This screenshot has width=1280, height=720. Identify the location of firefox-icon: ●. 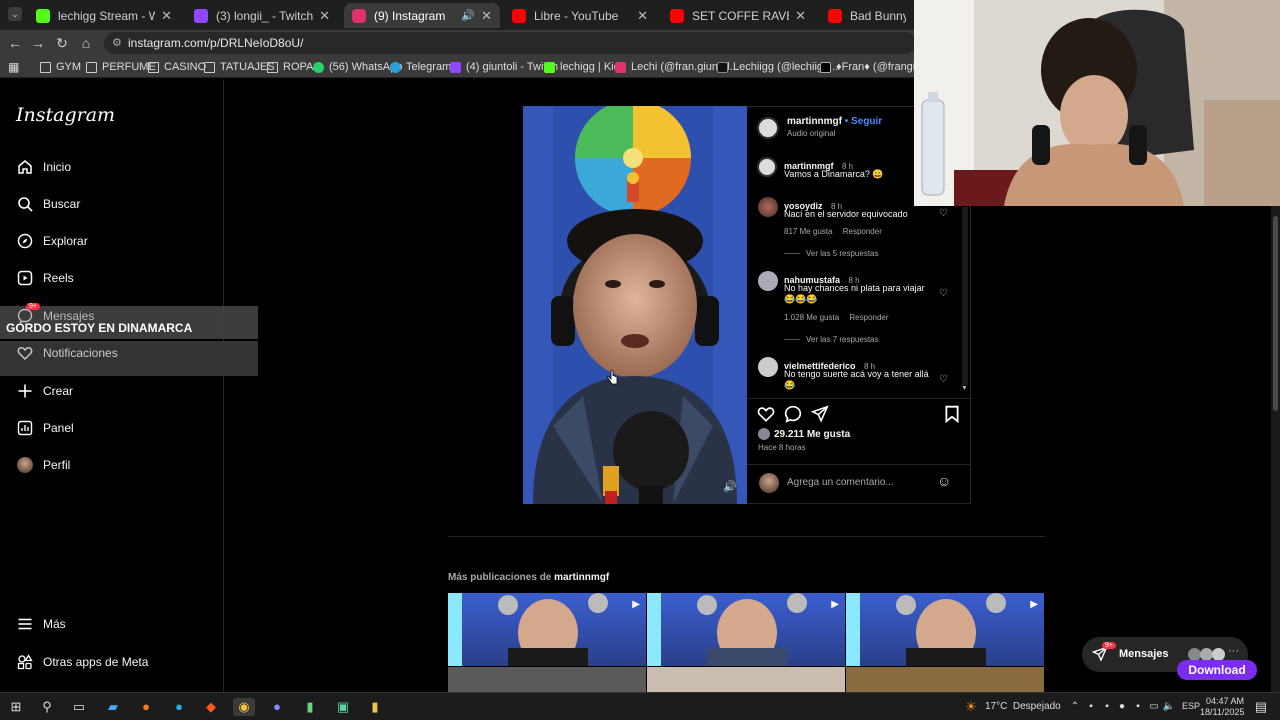
(146, 707).